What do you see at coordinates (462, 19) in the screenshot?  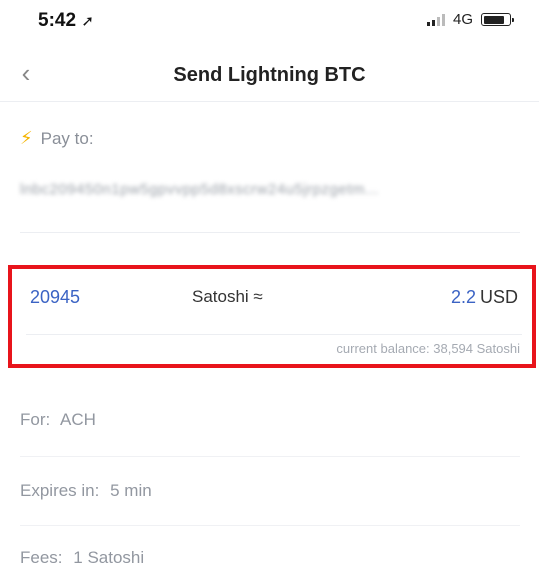 I see `network-type: 4G` at bounding box center [462, 19].